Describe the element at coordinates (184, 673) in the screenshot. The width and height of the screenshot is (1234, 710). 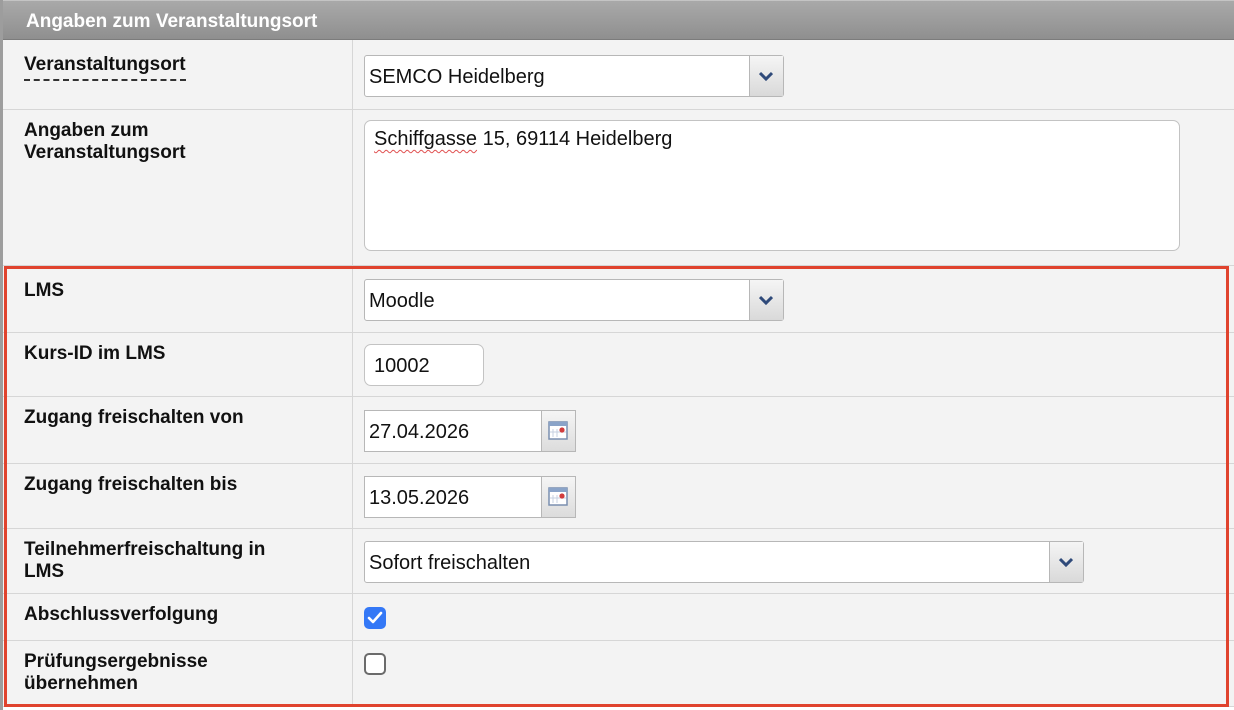
I see `exam-results-label: Prüfungsergebnisse übernehmen` at that location.